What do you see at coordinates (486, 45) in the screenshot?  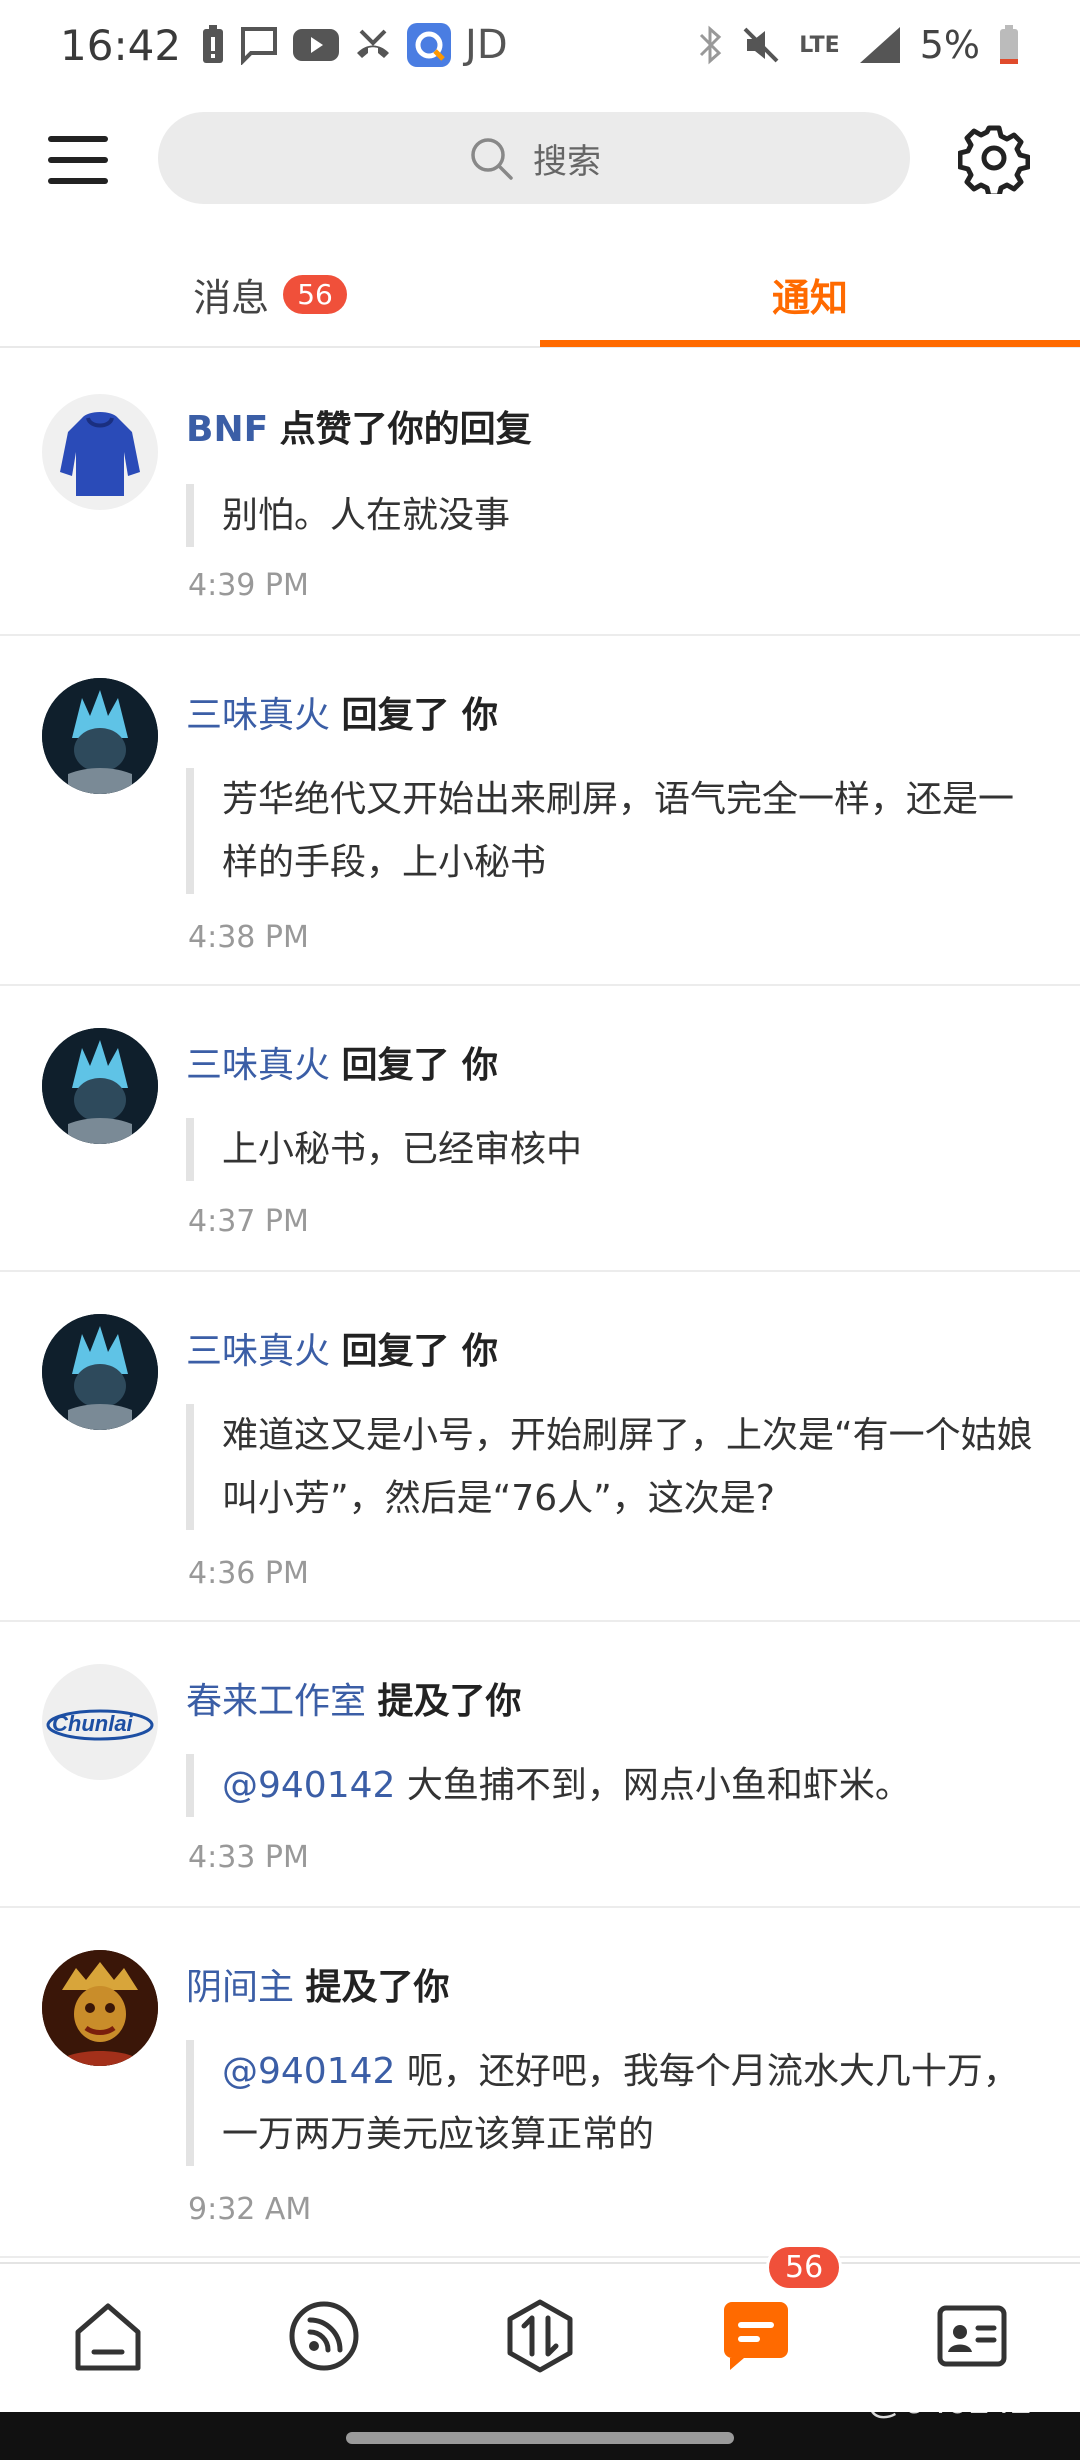 I see `jd-app-label: JD` at bounding box center [486, 45].